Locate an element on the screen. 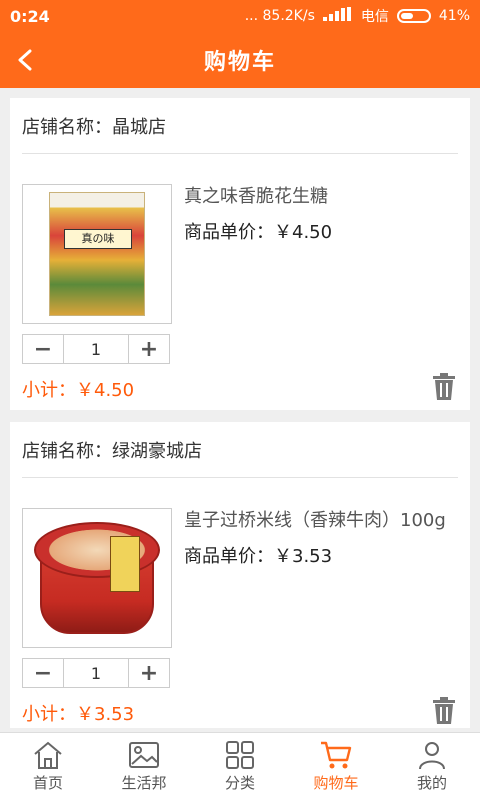 The width and height of the screenshot is (480, 800). subtotal-row: 小计：￥4.50 is located at coordinates (240, 389).